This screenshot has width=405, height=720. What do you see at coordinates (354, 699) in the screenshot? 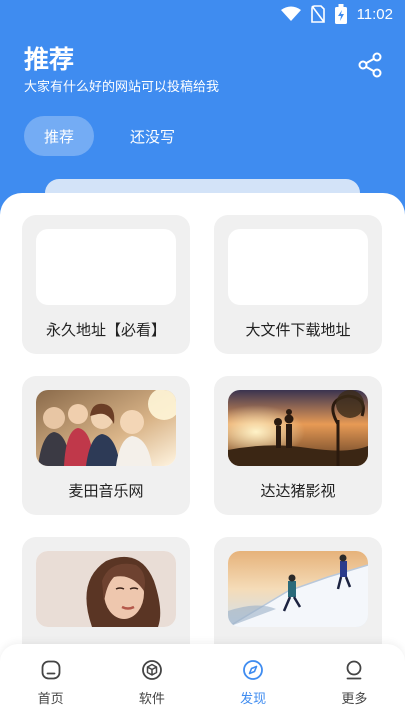
I see `nav-label: 更多` at bounding box center [354, 699].